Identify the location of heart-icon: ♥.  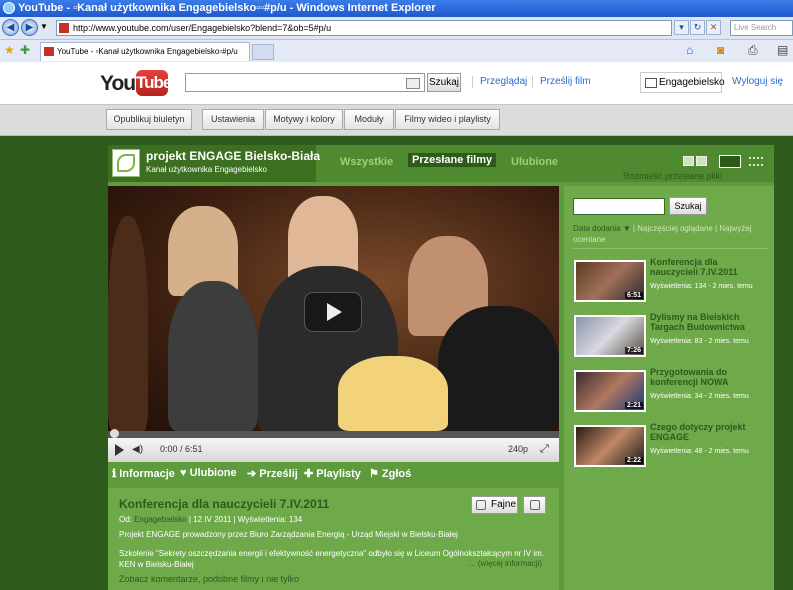
(185, 473).